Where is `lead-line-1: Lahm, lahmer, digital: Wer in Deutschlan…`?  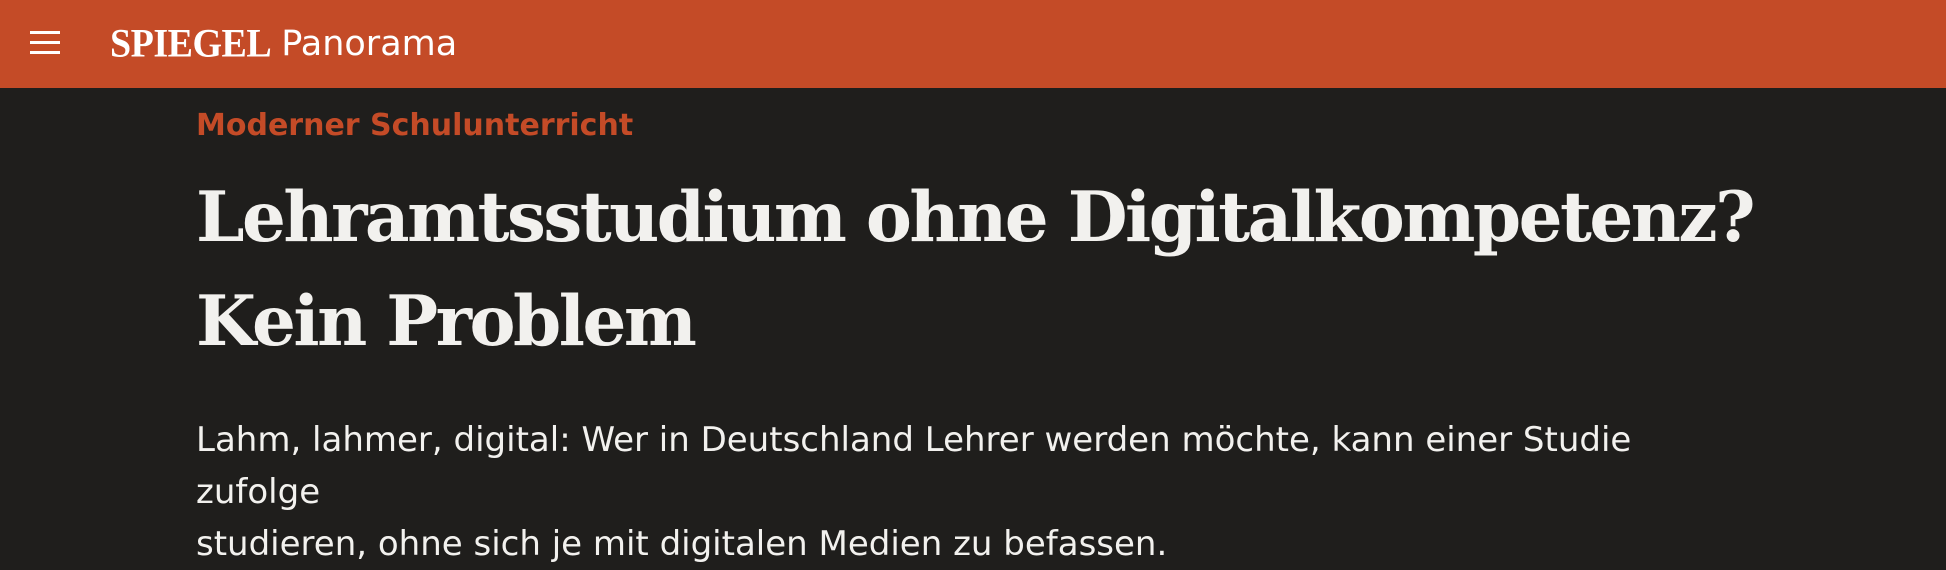
lead-line-1: Lahm, lahmer, digital: Wer in Deutschlan… is located at coordinates (914, 466).